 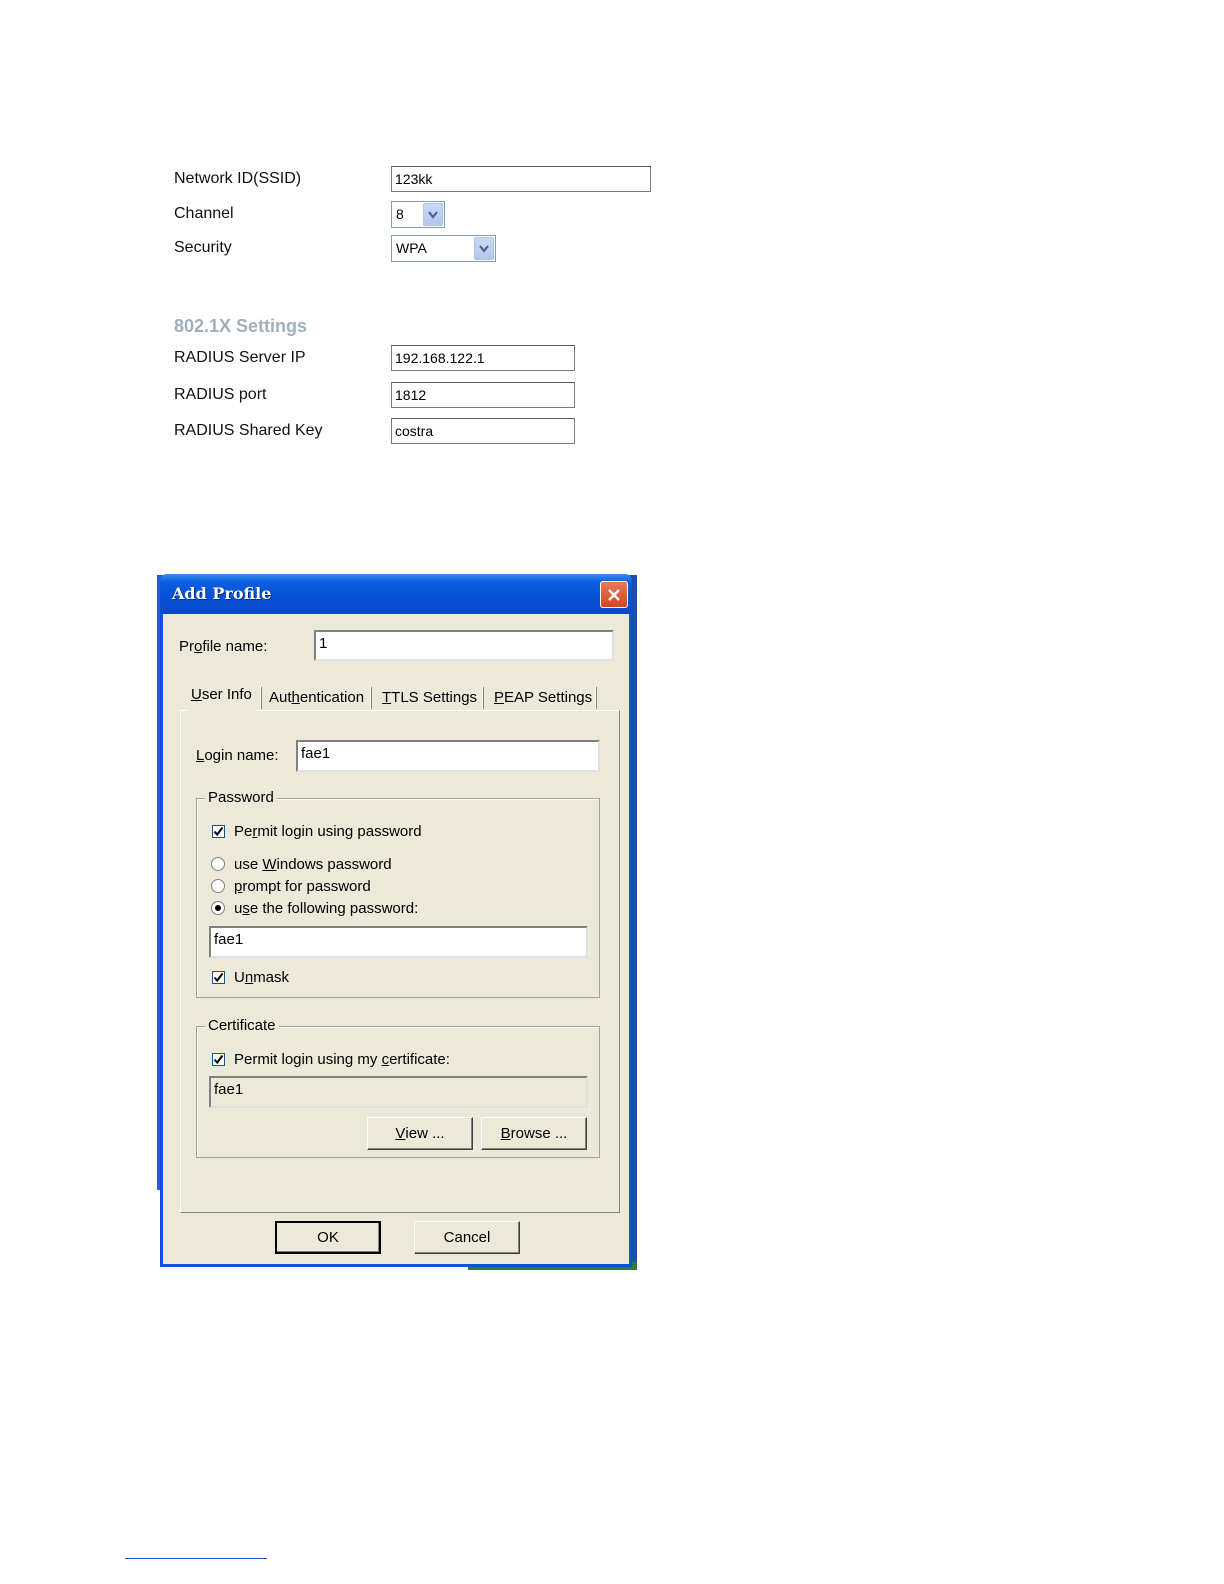 What do you see at coordinates (342, 1059) in the screenshot?
I see `permit-certificate-label: Permit login using my certificate:` at bounding box center [342, 1059].